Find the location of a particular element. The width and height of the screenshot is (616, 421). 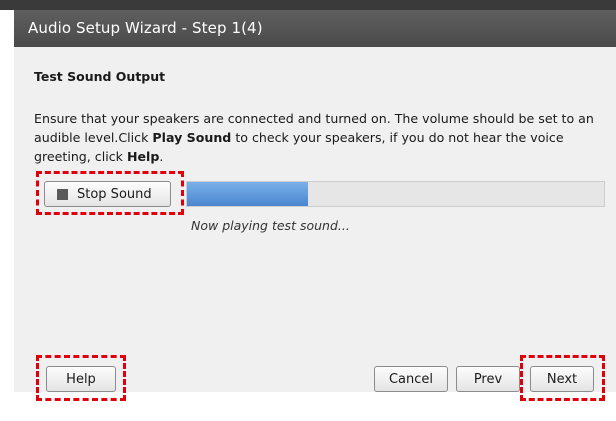

progress-fill is located at coordinates (247, 194).